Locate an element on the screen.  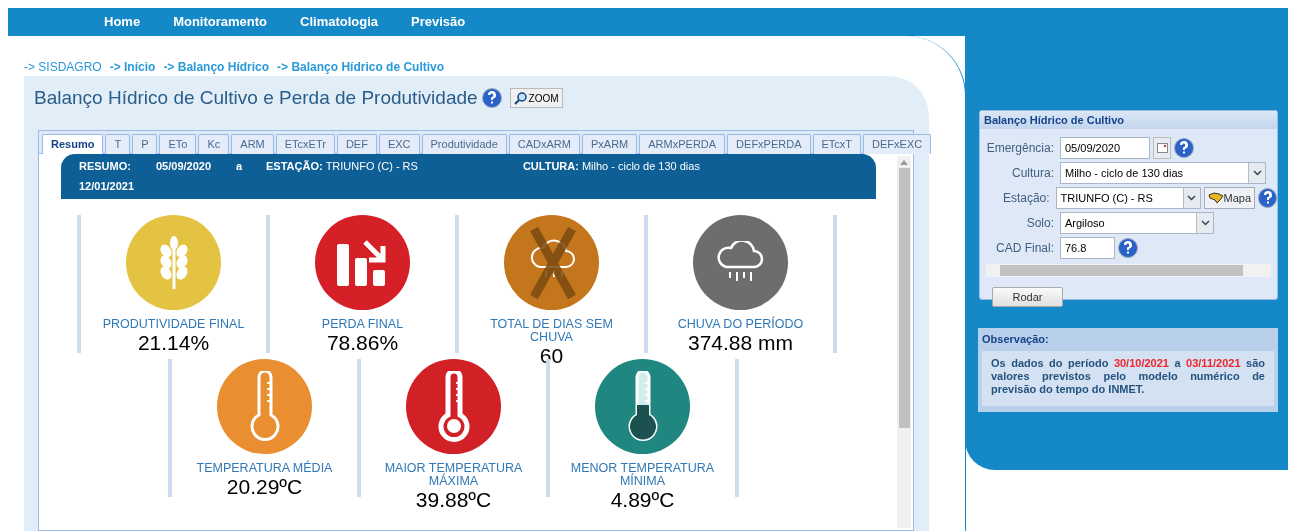
breadcrumb-link: -> SISDAGRO is located at coordinates (63, 67).